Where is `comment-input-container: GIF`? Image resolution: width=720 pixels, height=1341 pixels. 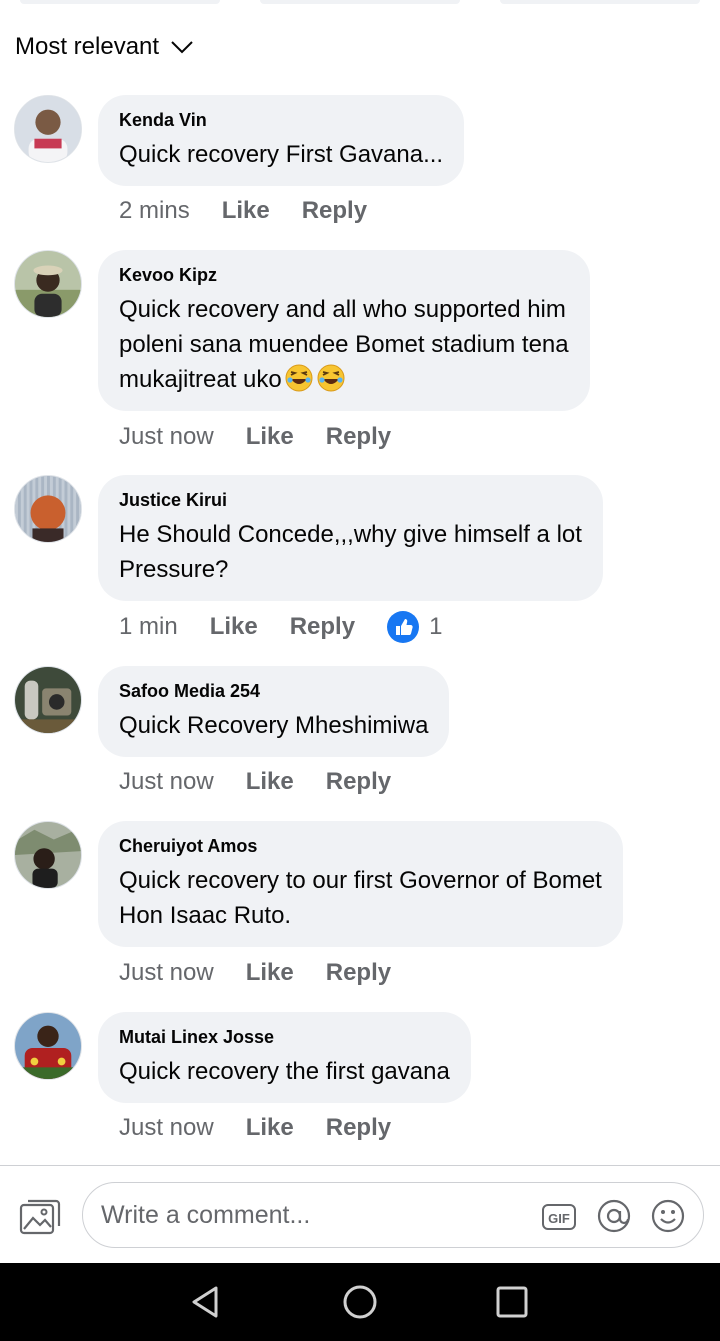 comment-input-container: GIF is located at coordinates (393, 1215).